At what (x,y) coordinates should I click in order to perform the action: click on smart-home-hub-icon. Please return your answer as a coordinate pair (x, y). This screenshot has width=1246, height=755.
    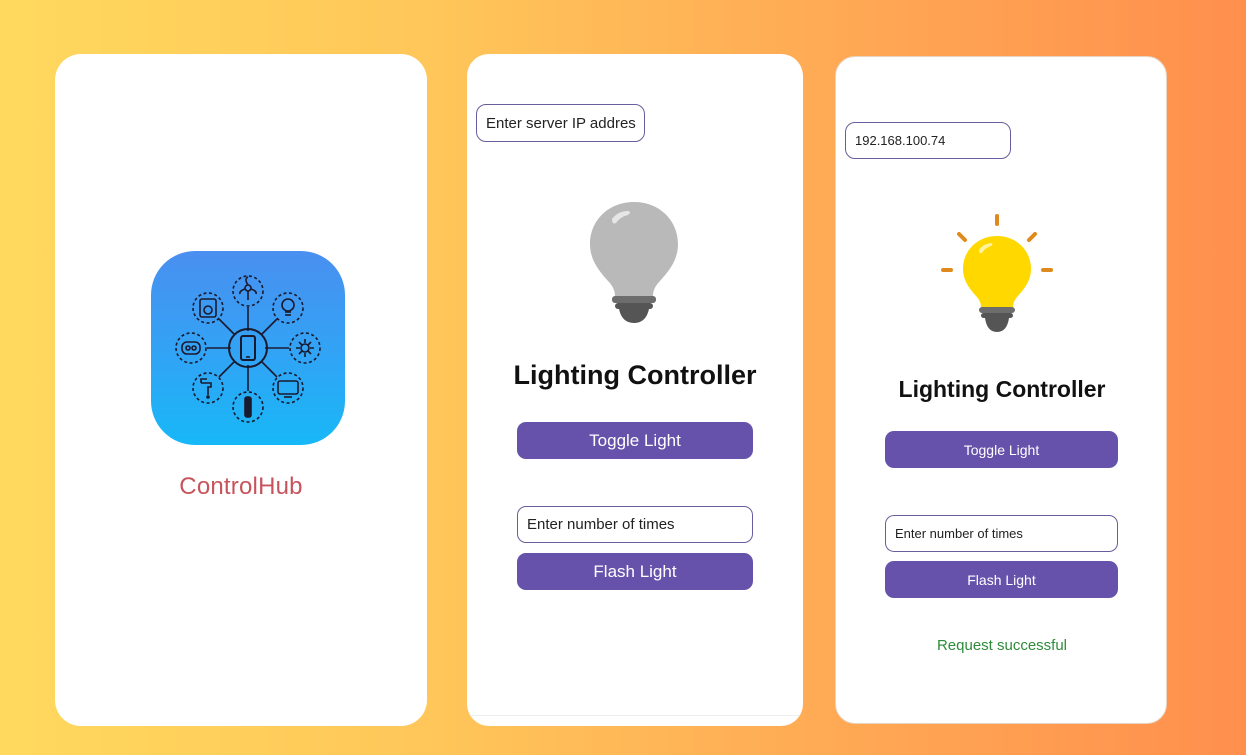
    Looking at the image, I should click on (248, 348).